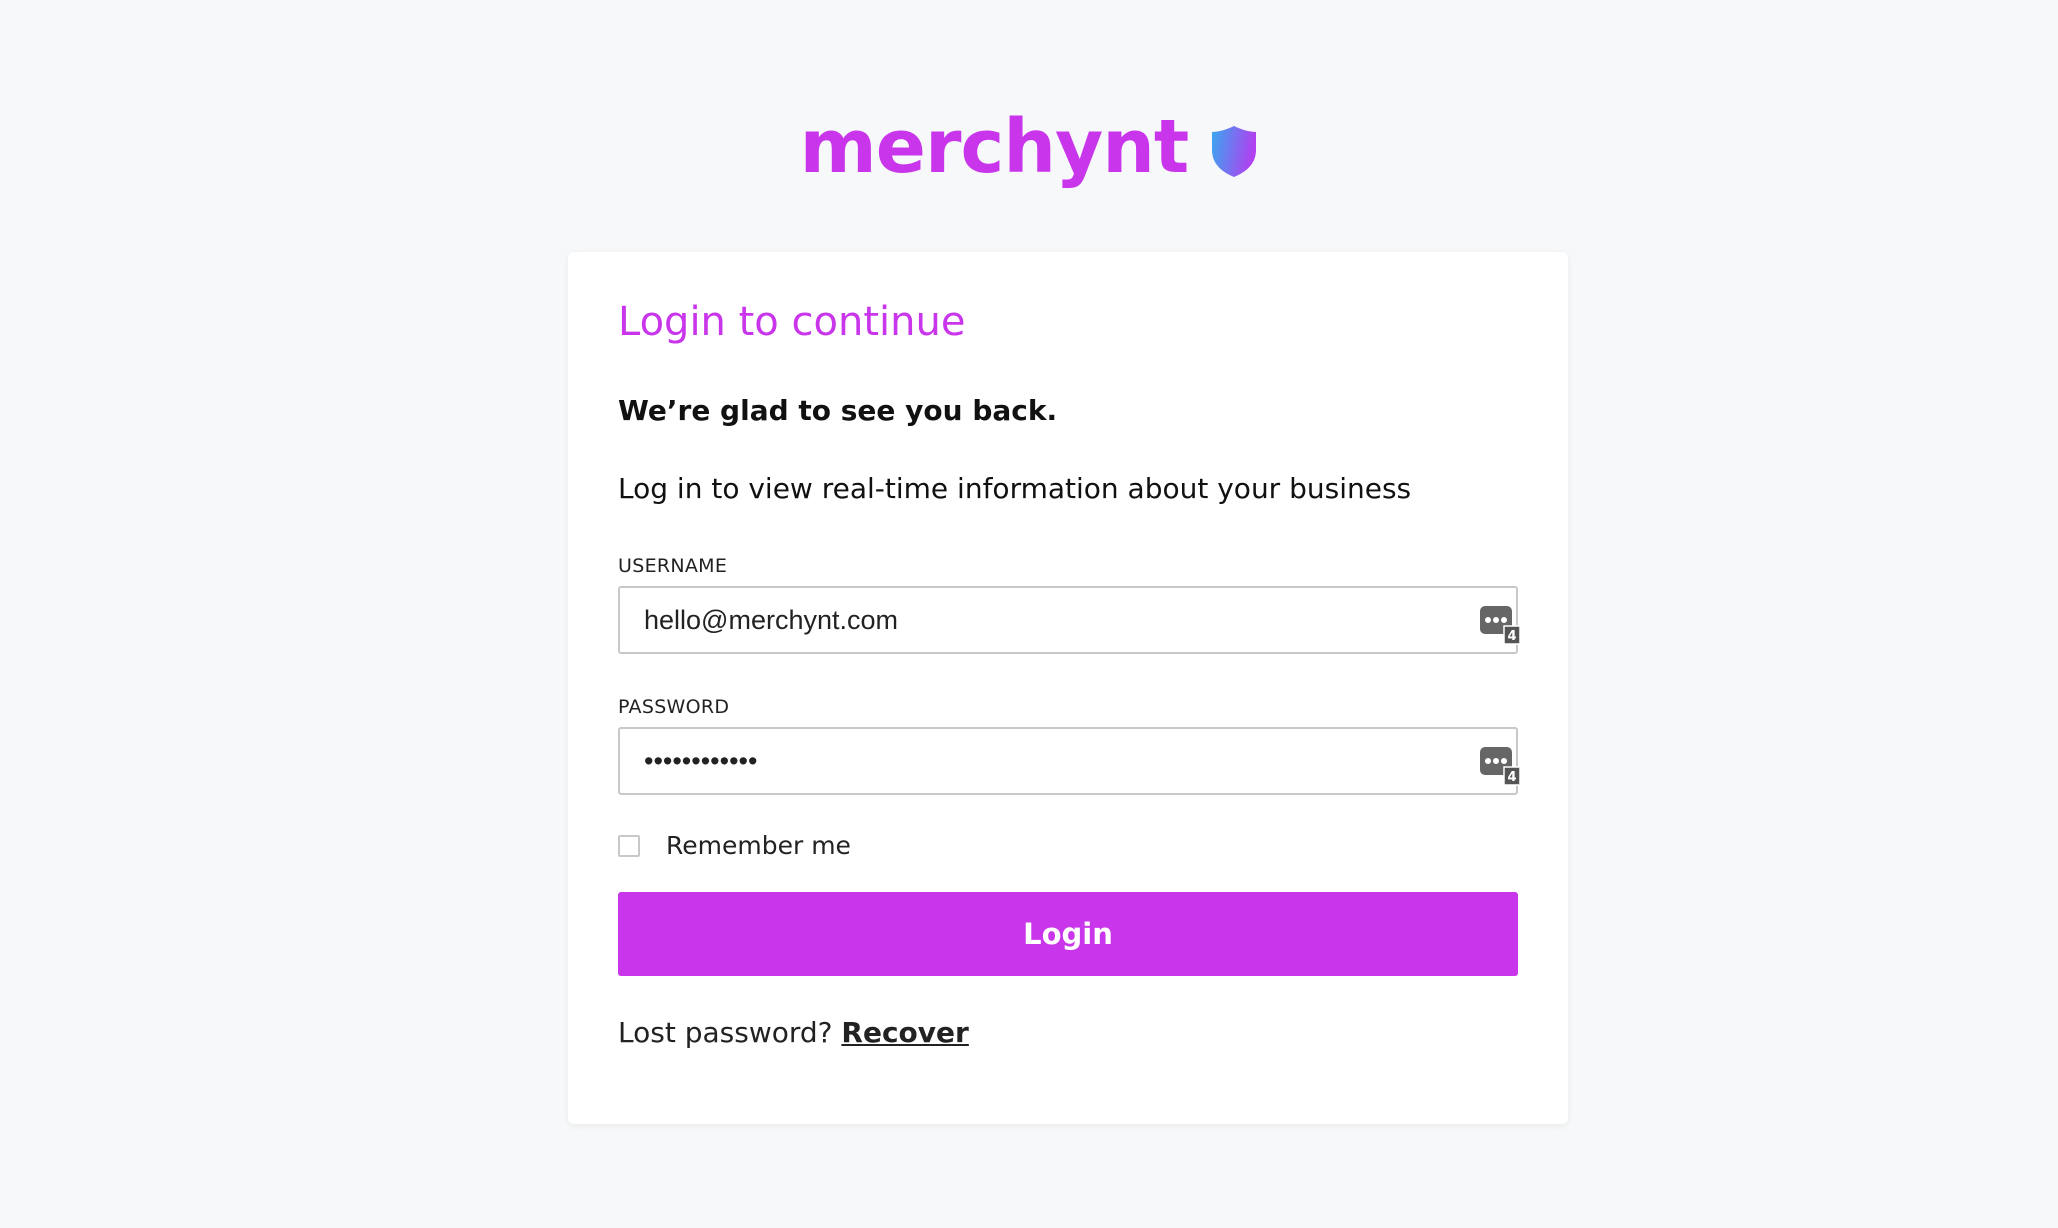 This screenshot has height=1228, width=2058. What do you see at coordinates (629, 845) in the screenshot?
I see `remember-me-checkbox` at bounding box center [629, 845].